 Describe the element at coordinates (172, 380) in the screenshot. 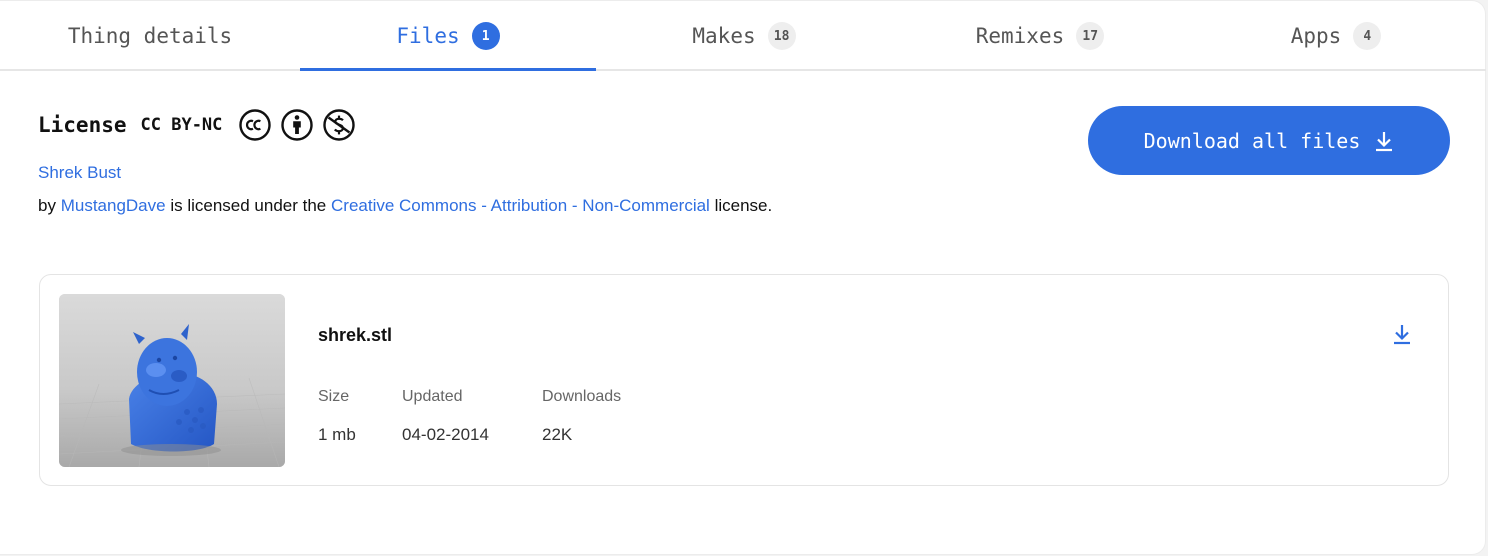

I see `file-thumbnail` at that location.